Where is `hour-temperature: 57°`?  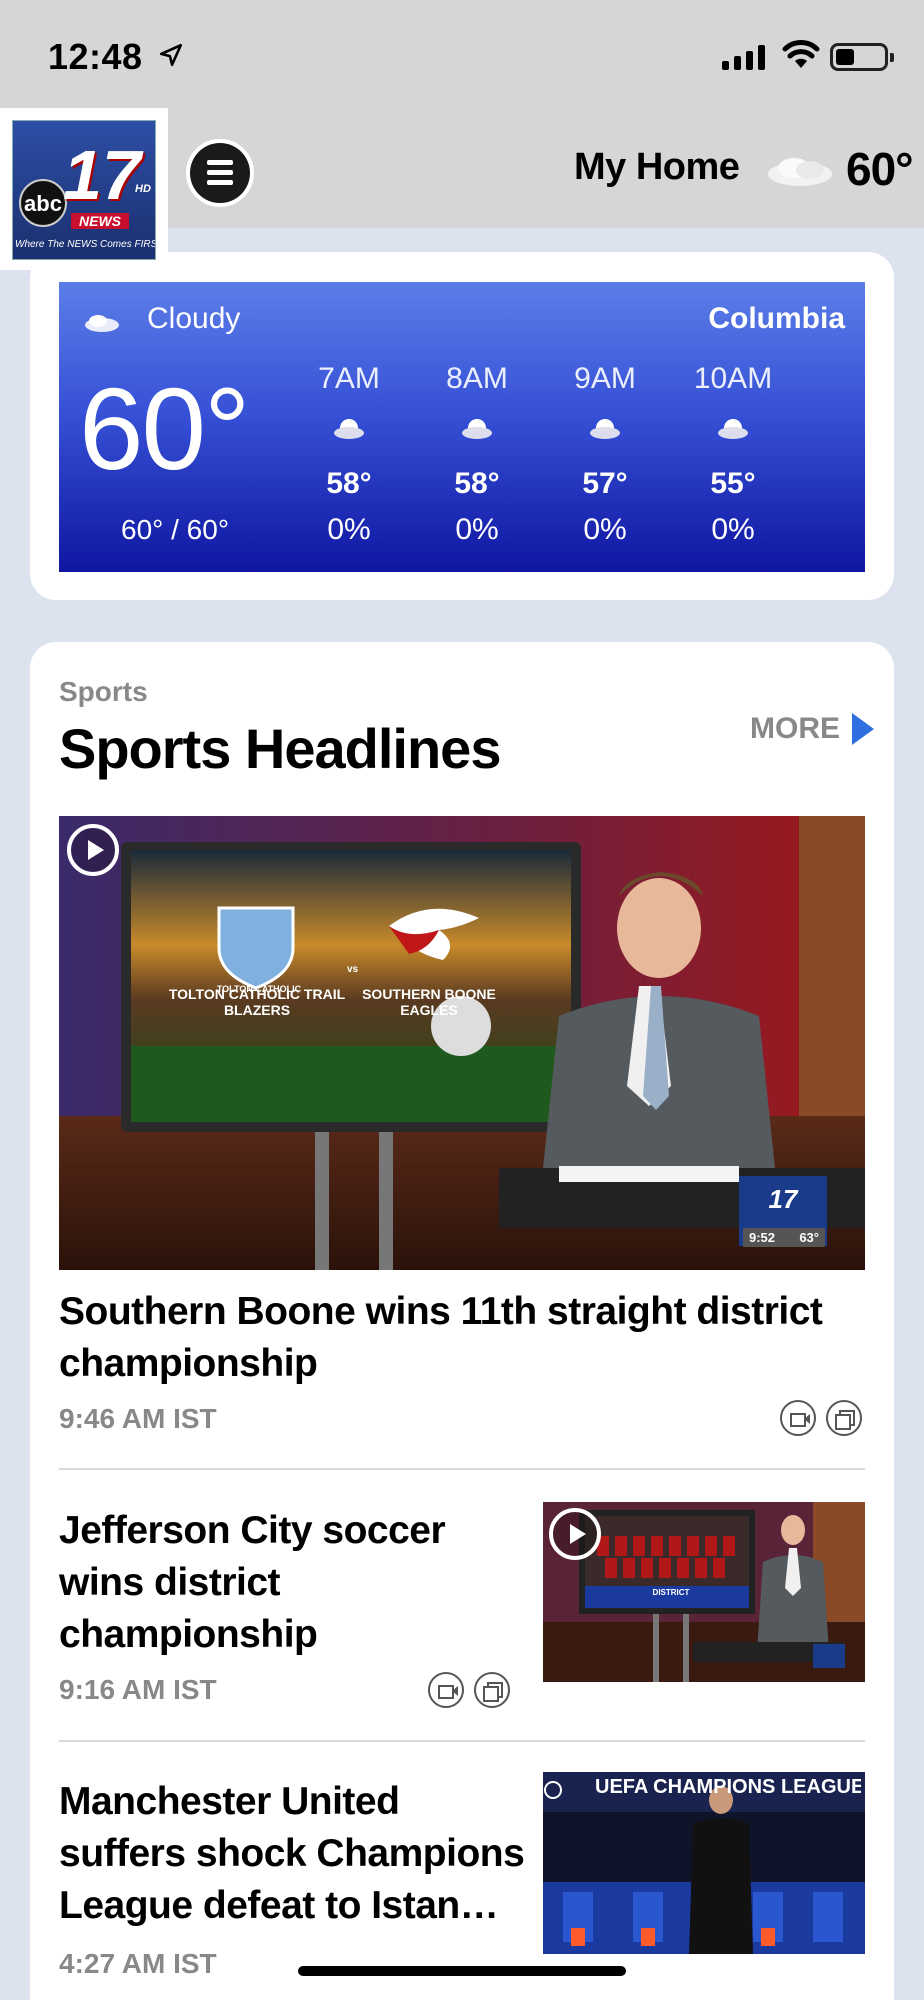
hour-temperature: 57° is located at coordinates (605, 483).